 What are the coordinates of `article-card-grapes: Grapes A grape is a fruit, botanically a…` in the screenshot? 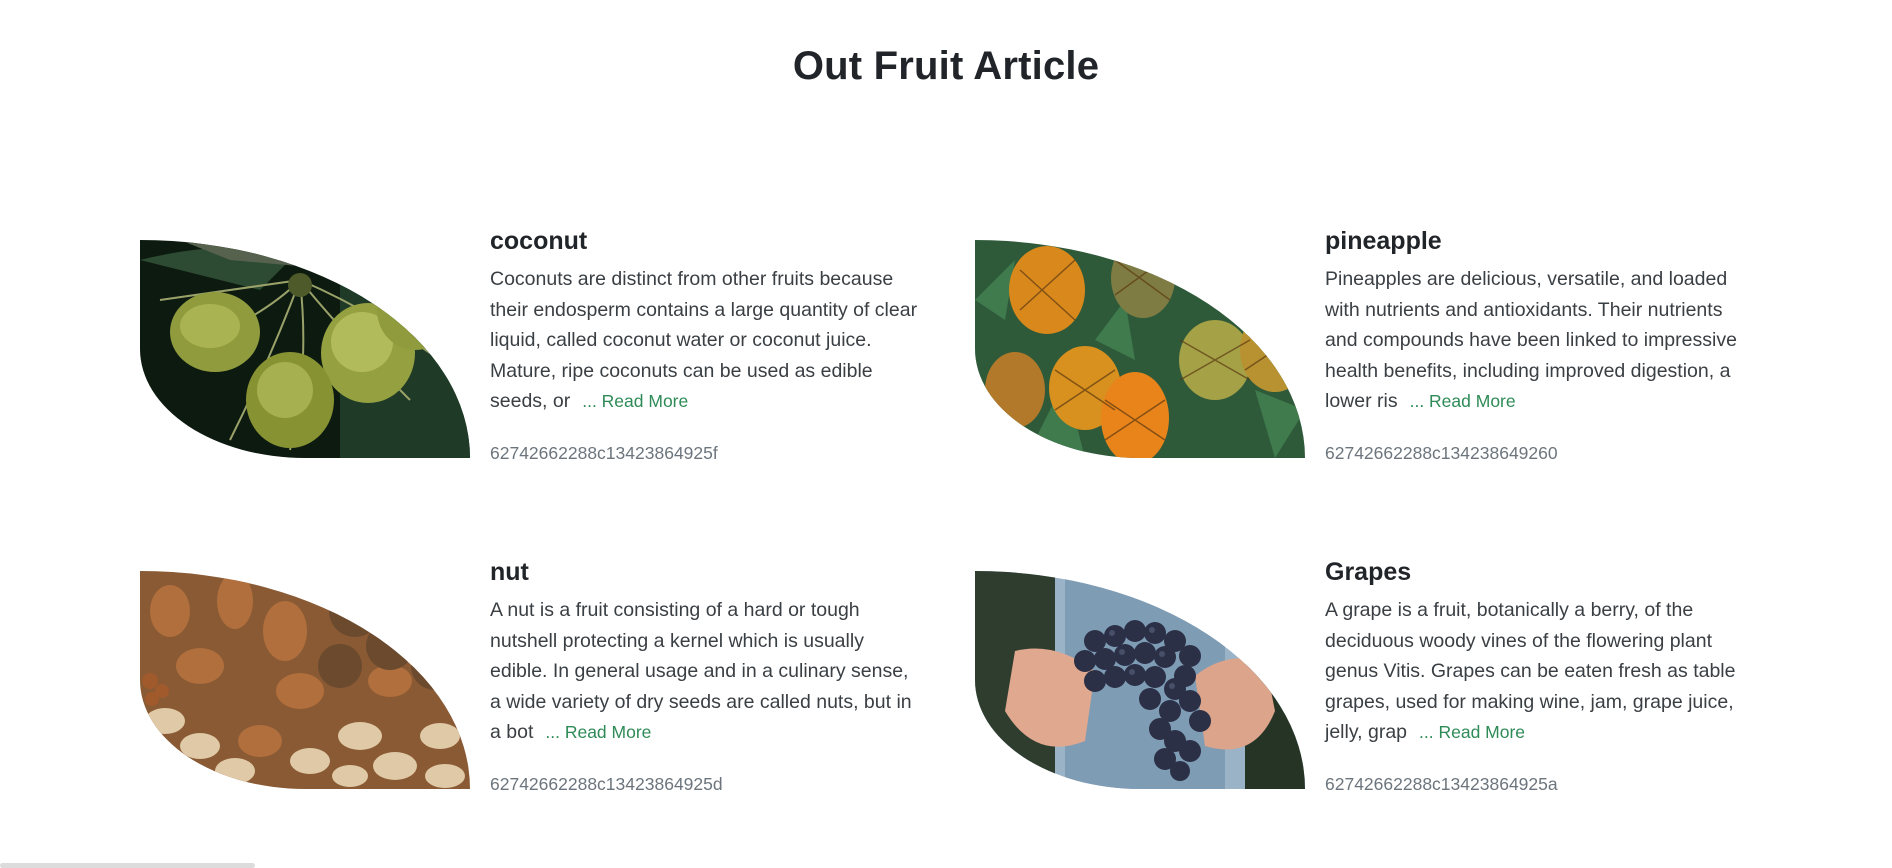 It's located at (1385, 673).